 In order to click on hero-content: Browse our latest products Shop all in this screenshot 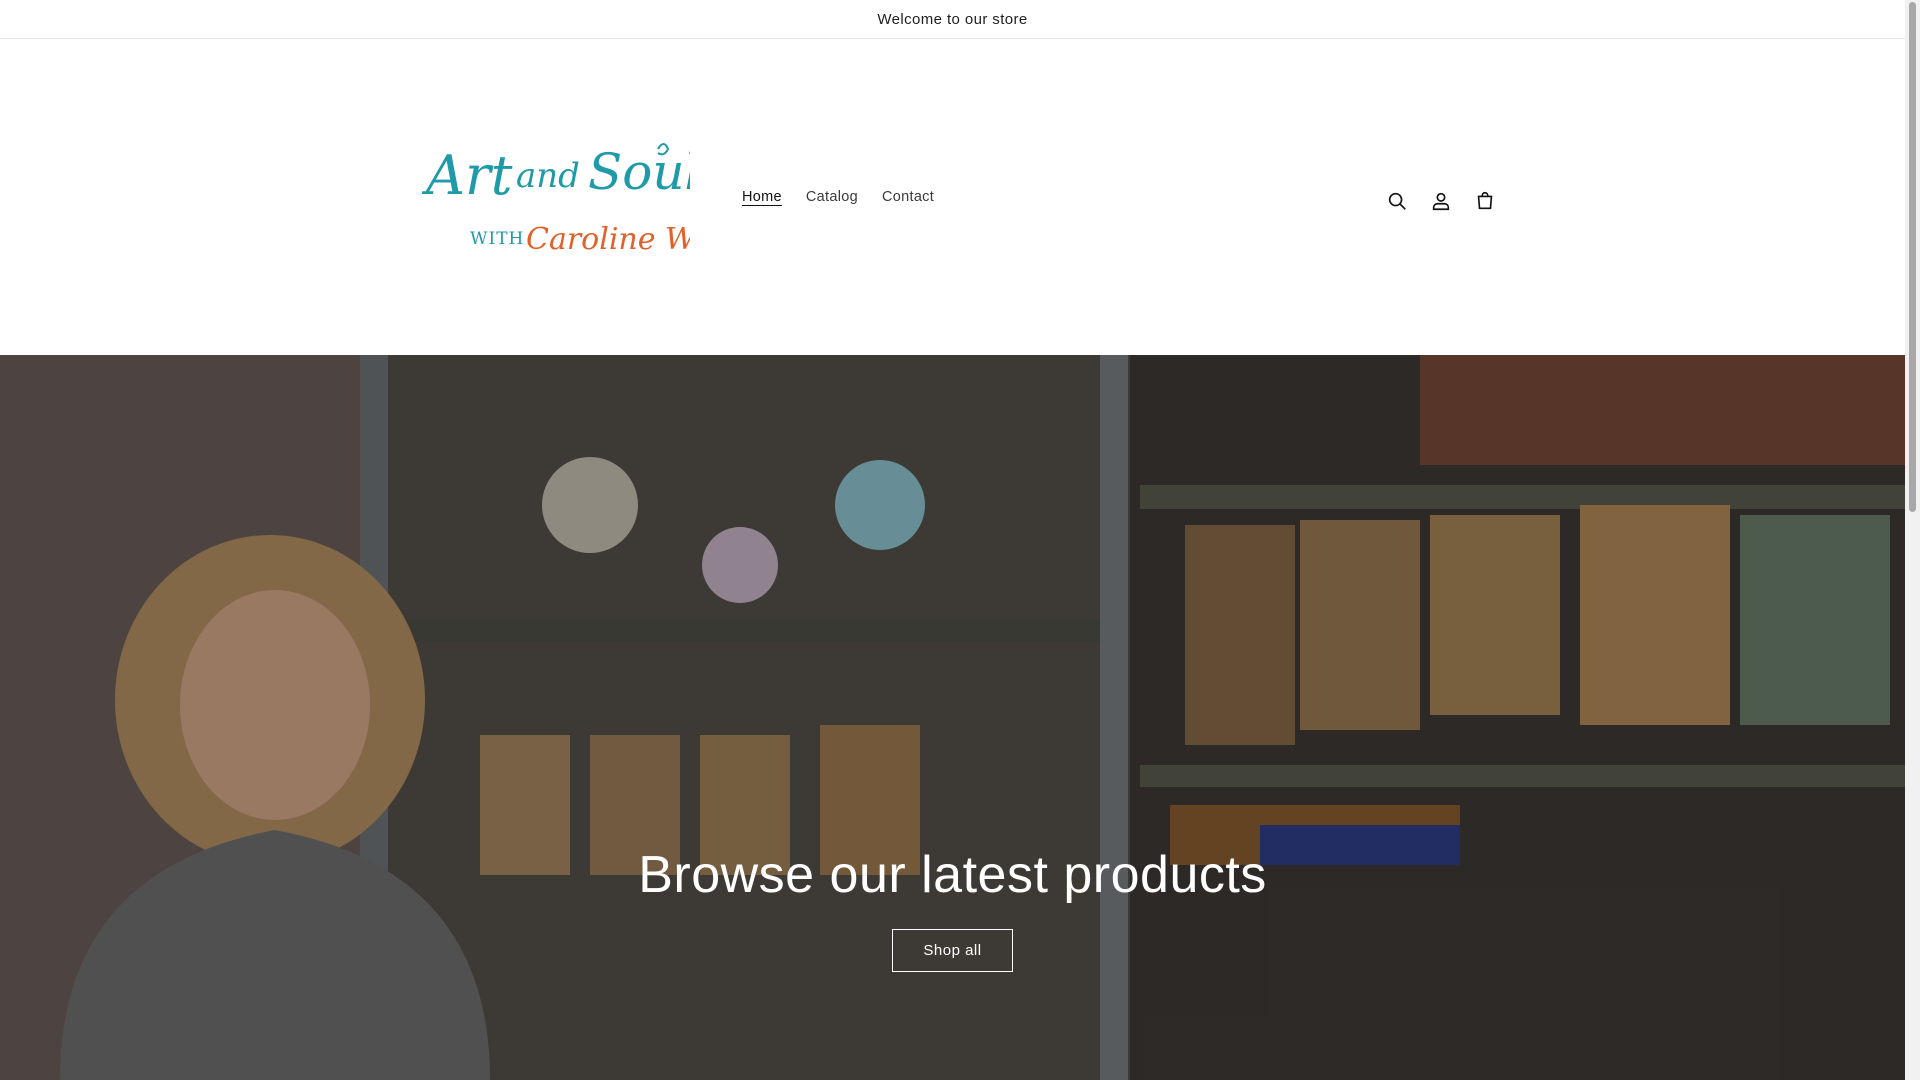, I will do `click(952, 908)`.